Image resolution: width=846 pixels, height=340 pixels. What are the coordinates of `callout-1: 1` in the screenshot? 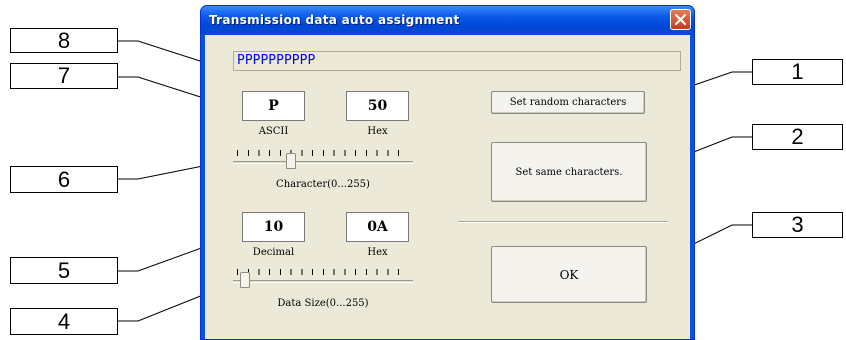 It's located at (797, 72).